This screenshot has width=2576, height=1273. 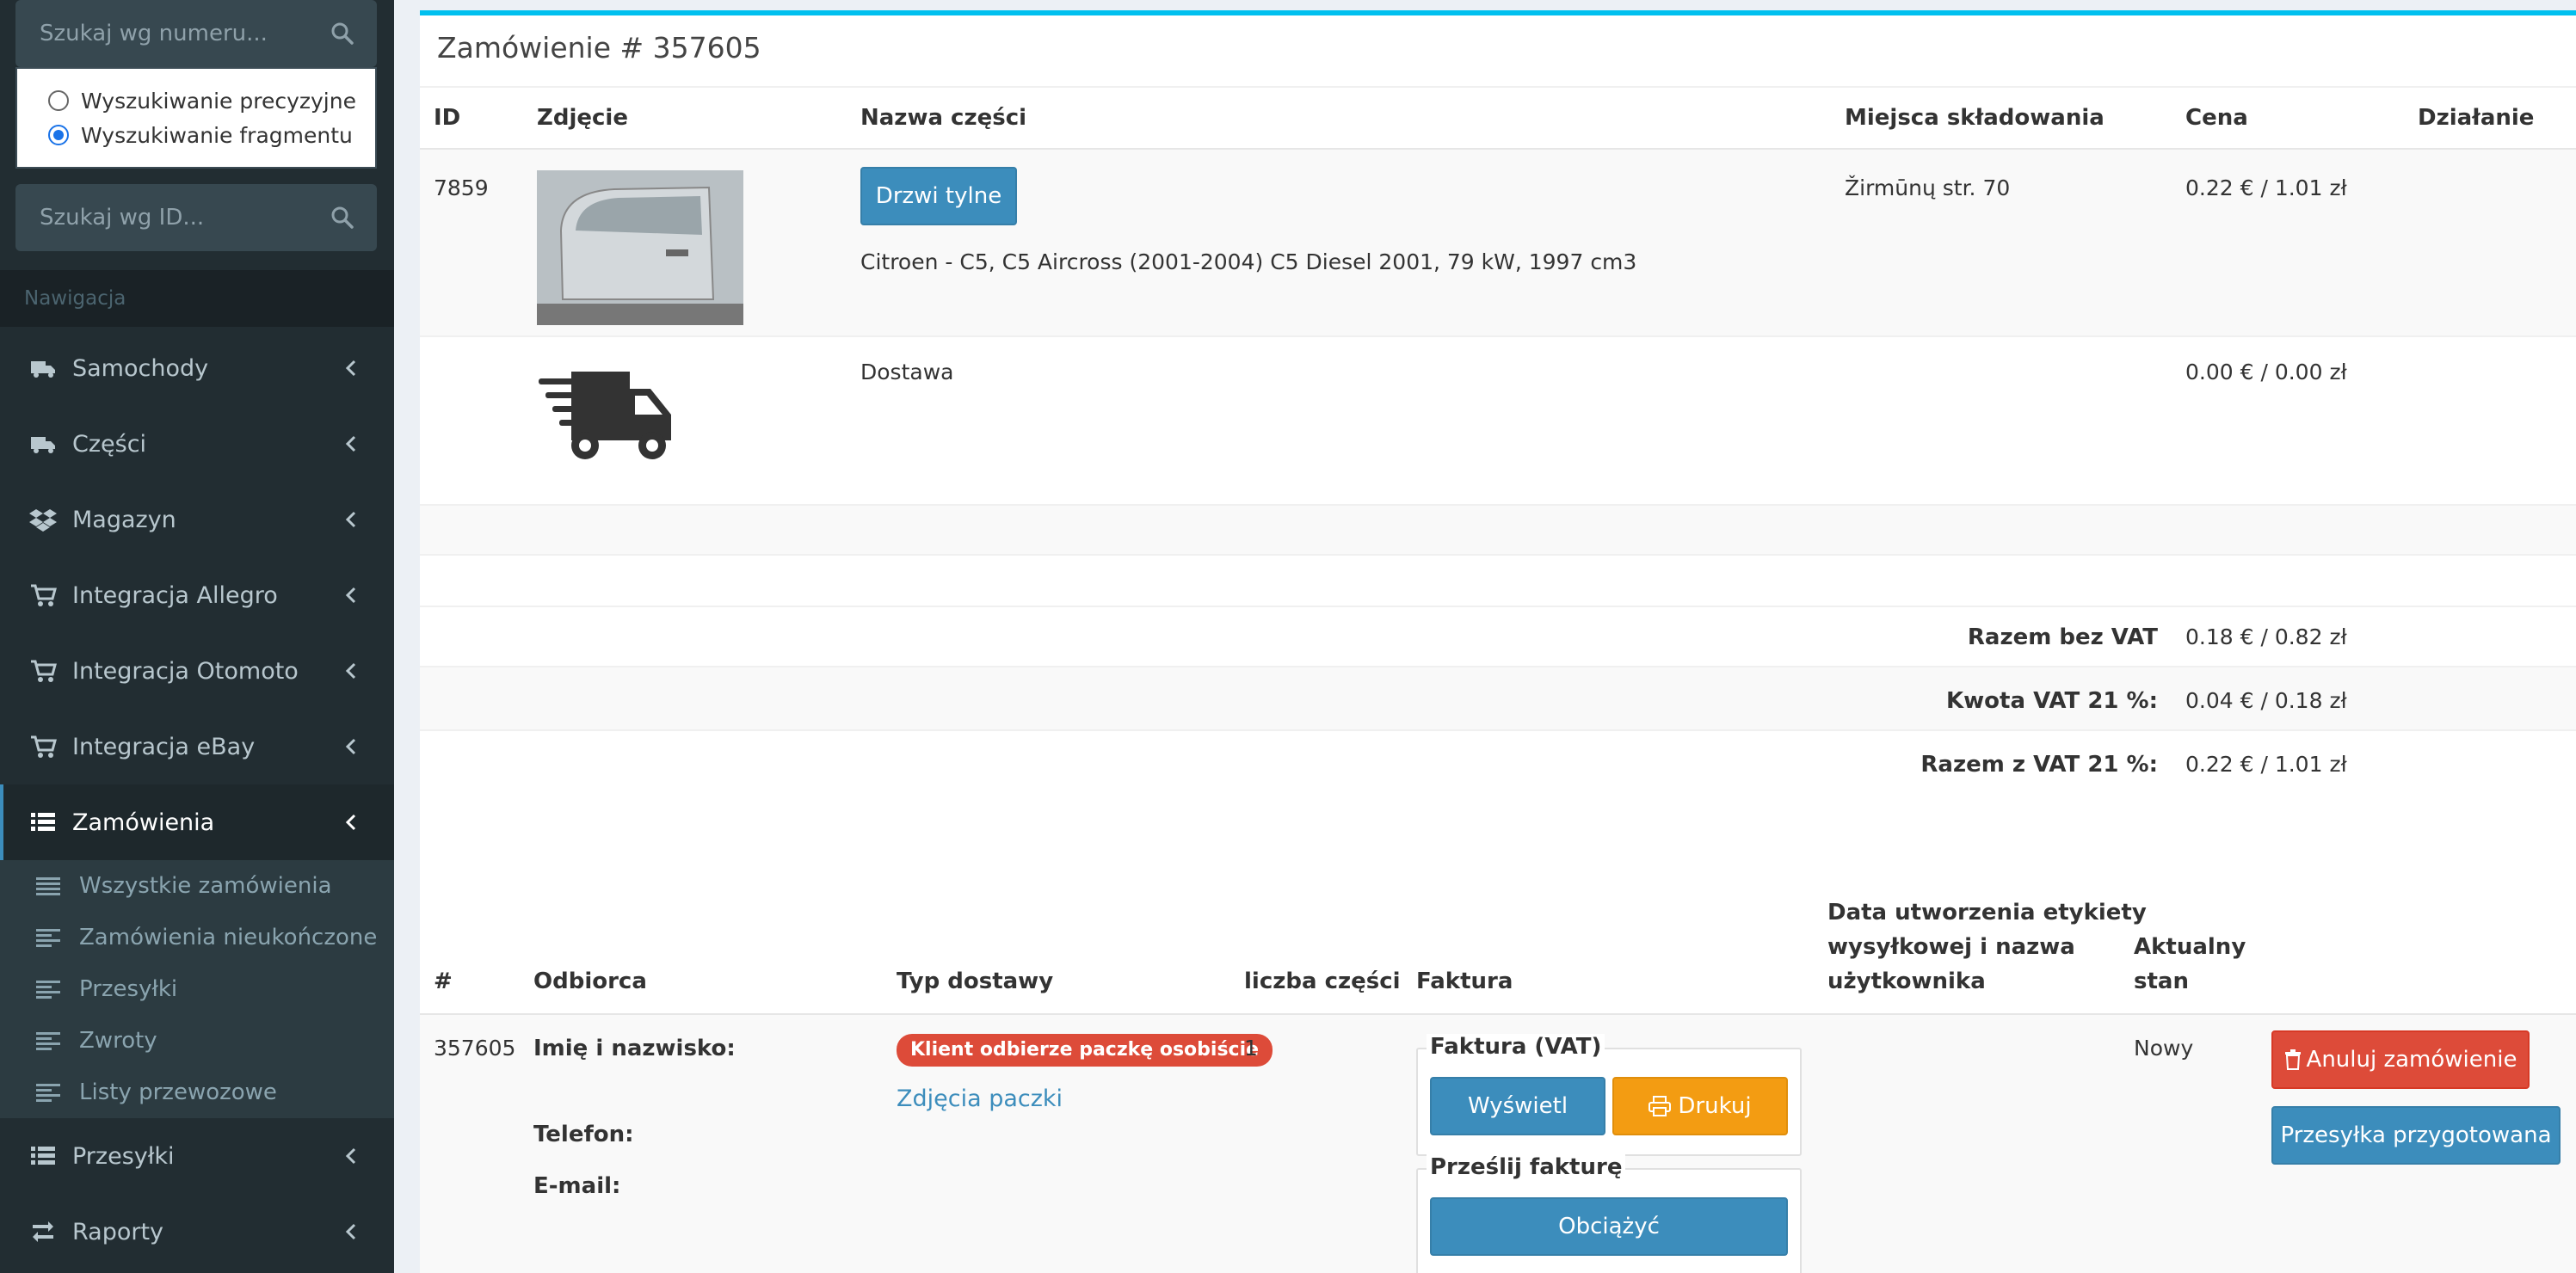 I want to click on sidebar-item-warehouse: Magazyn, so click(x=197, y=519).